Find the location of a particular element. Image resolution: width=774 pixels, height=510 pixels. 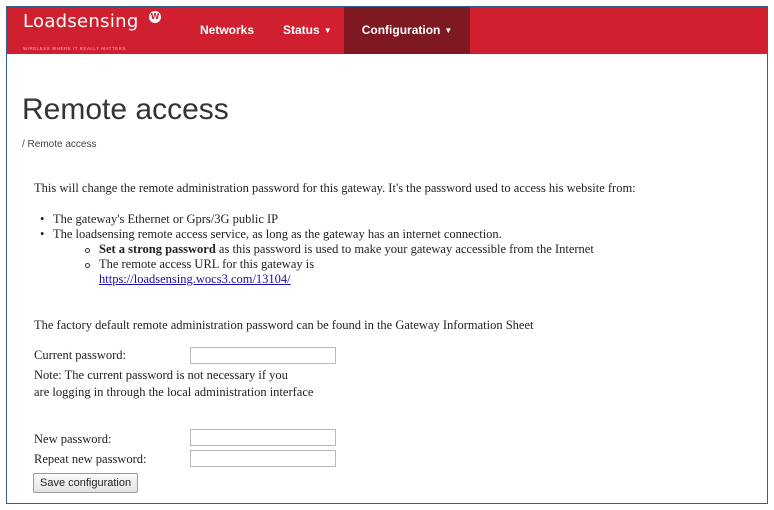

nav-configuration: Configuration ▼ is located at coordinates (407, 30).